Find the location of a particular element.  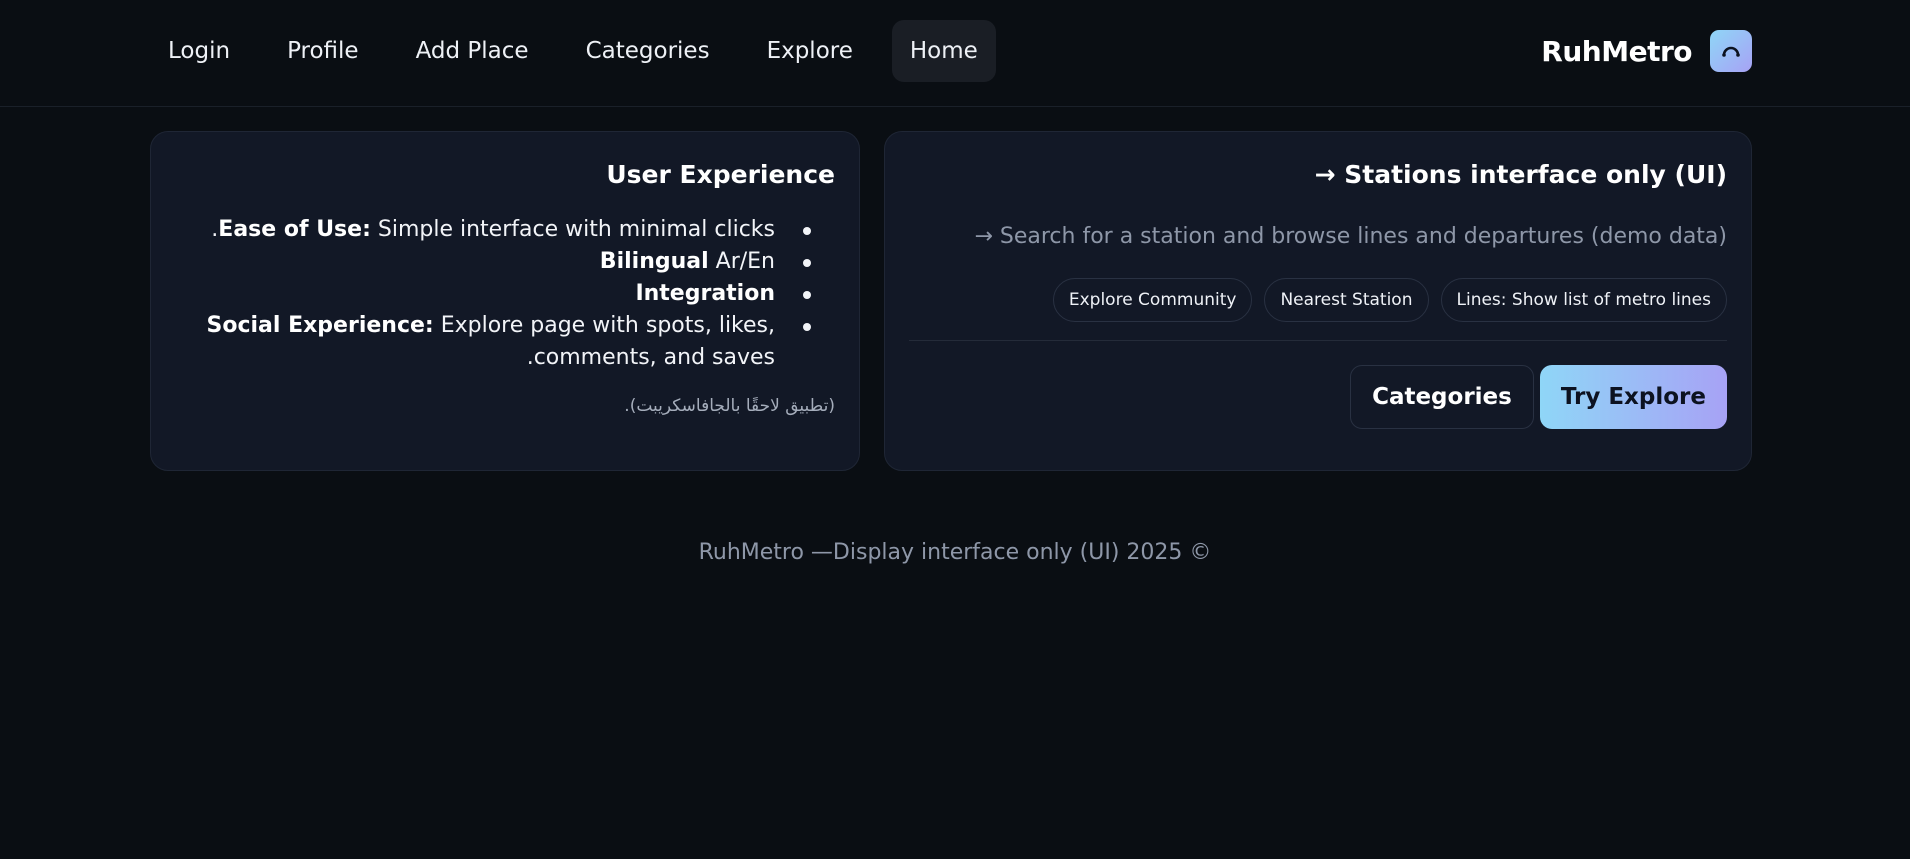

user-experience-title: User Experience is located at coordinates (720, 174).